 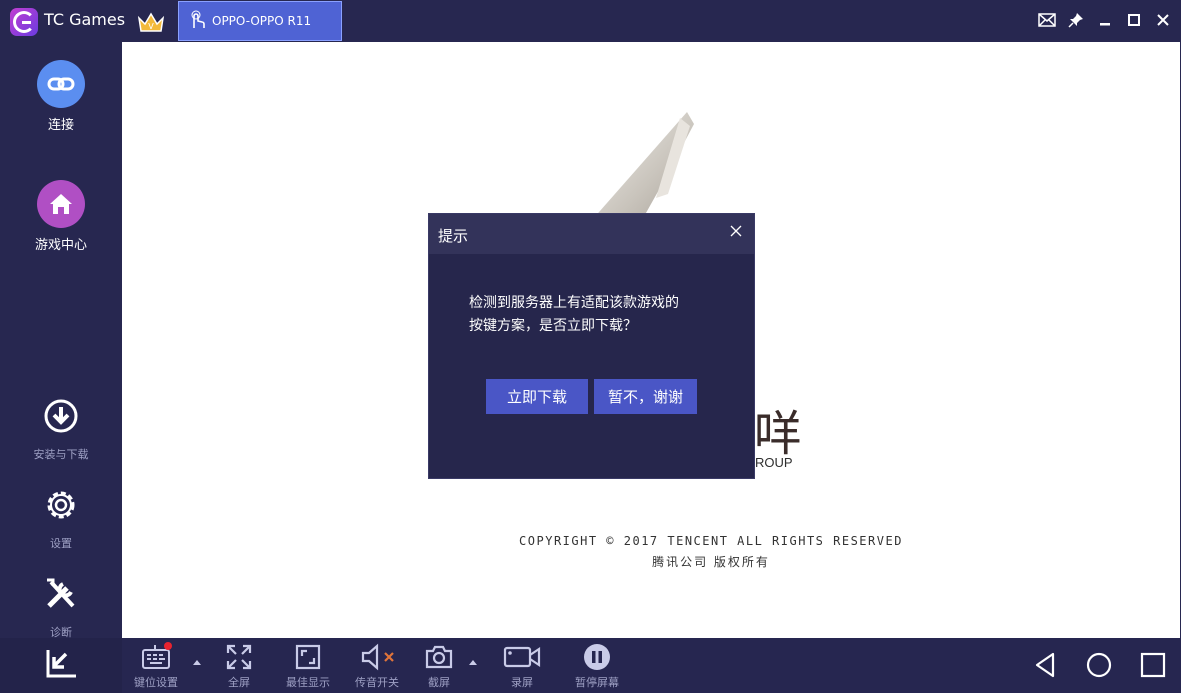 I want to click on toolbar-label: 键位设置, so click(x=156, y=682).